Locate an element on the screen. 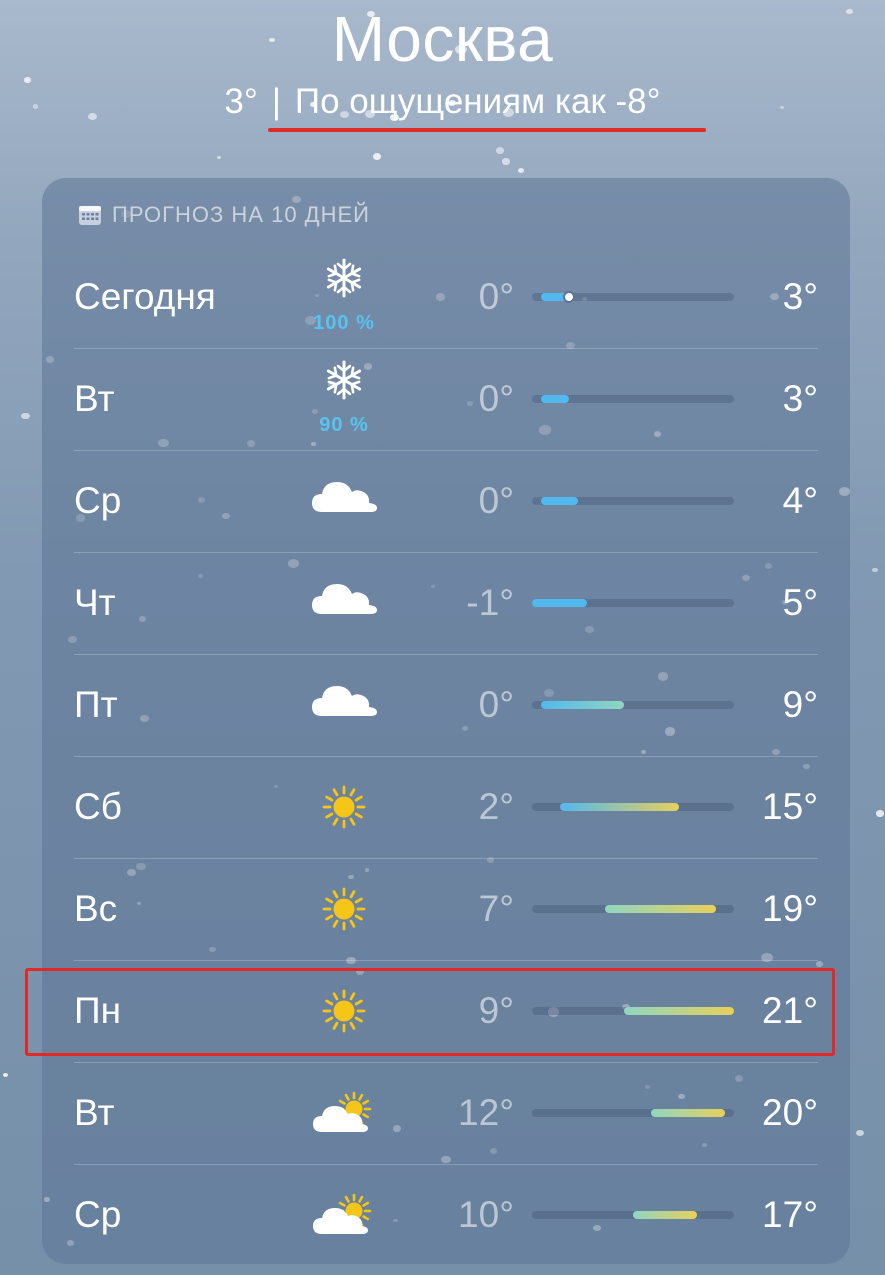 This screenshot has height=1275, width=885. high-temperature: 4° is located at coordinates (800, 500).